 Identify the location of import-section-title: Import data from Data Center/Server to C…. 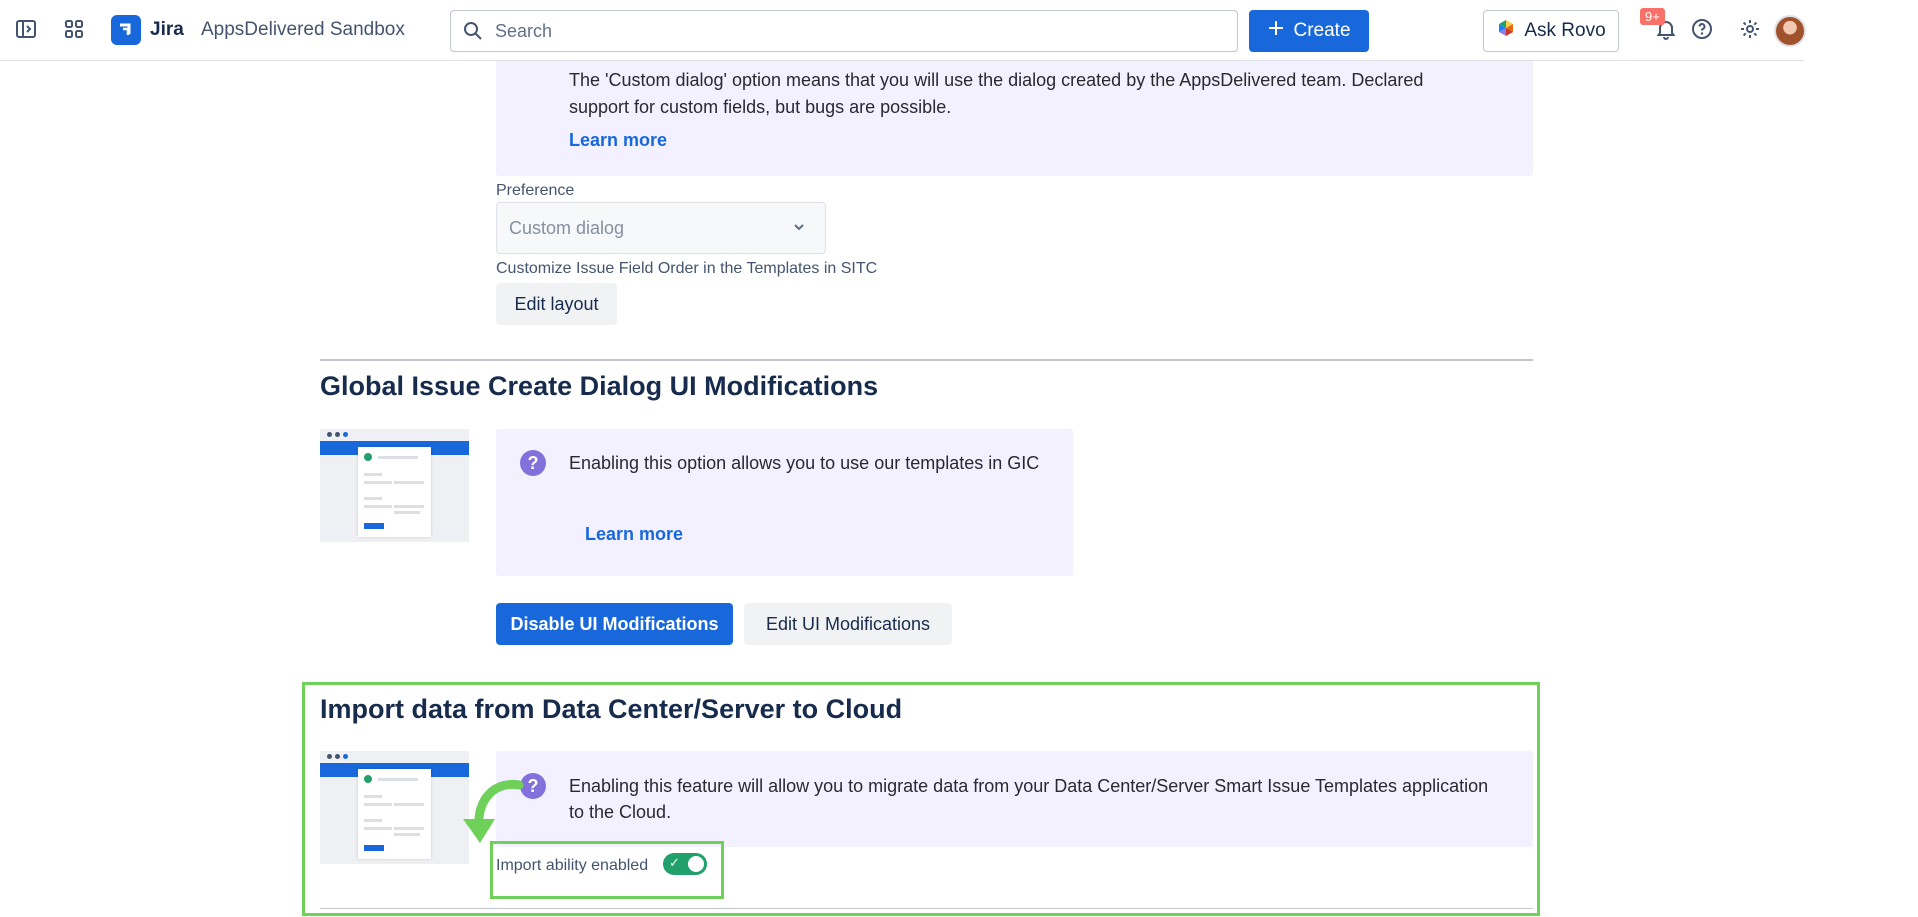
(611, 709).